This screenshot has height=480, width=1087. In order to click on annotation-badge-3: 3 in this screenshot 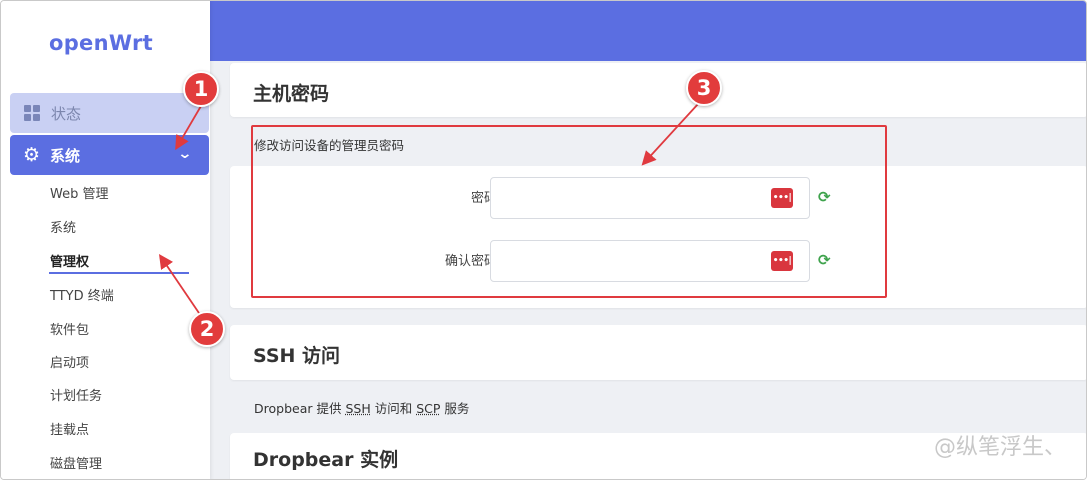, I will do `click(704, 88)`.